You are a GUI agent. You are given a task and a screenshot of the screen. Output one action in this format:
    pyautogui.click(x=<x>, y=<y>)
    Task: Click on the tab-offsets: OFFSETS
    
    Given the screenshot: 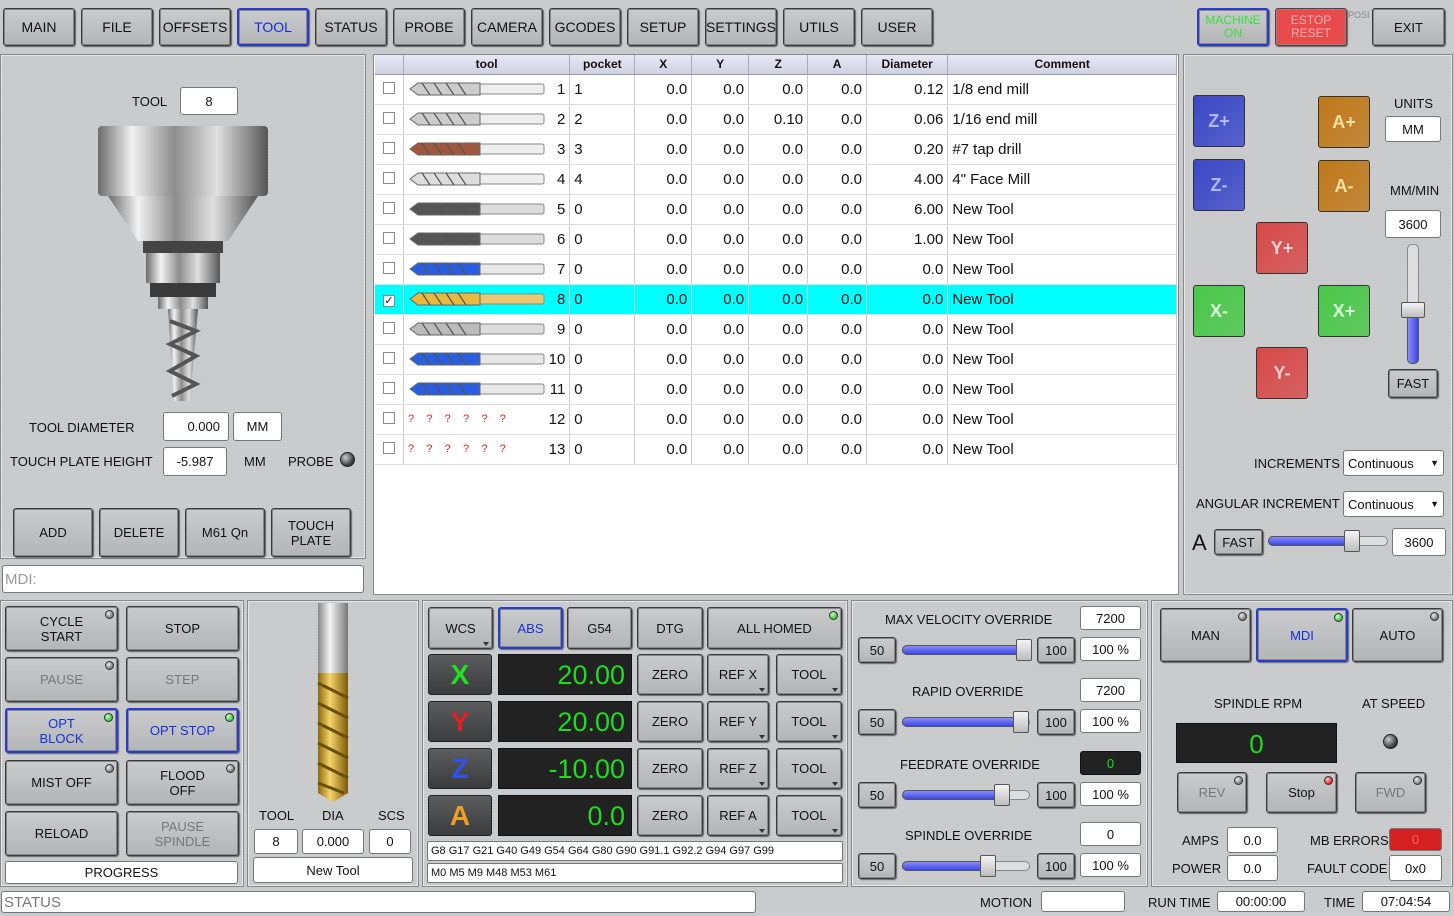 What is the action you would take?
    pyautogui.click(x=195, y=27)
    